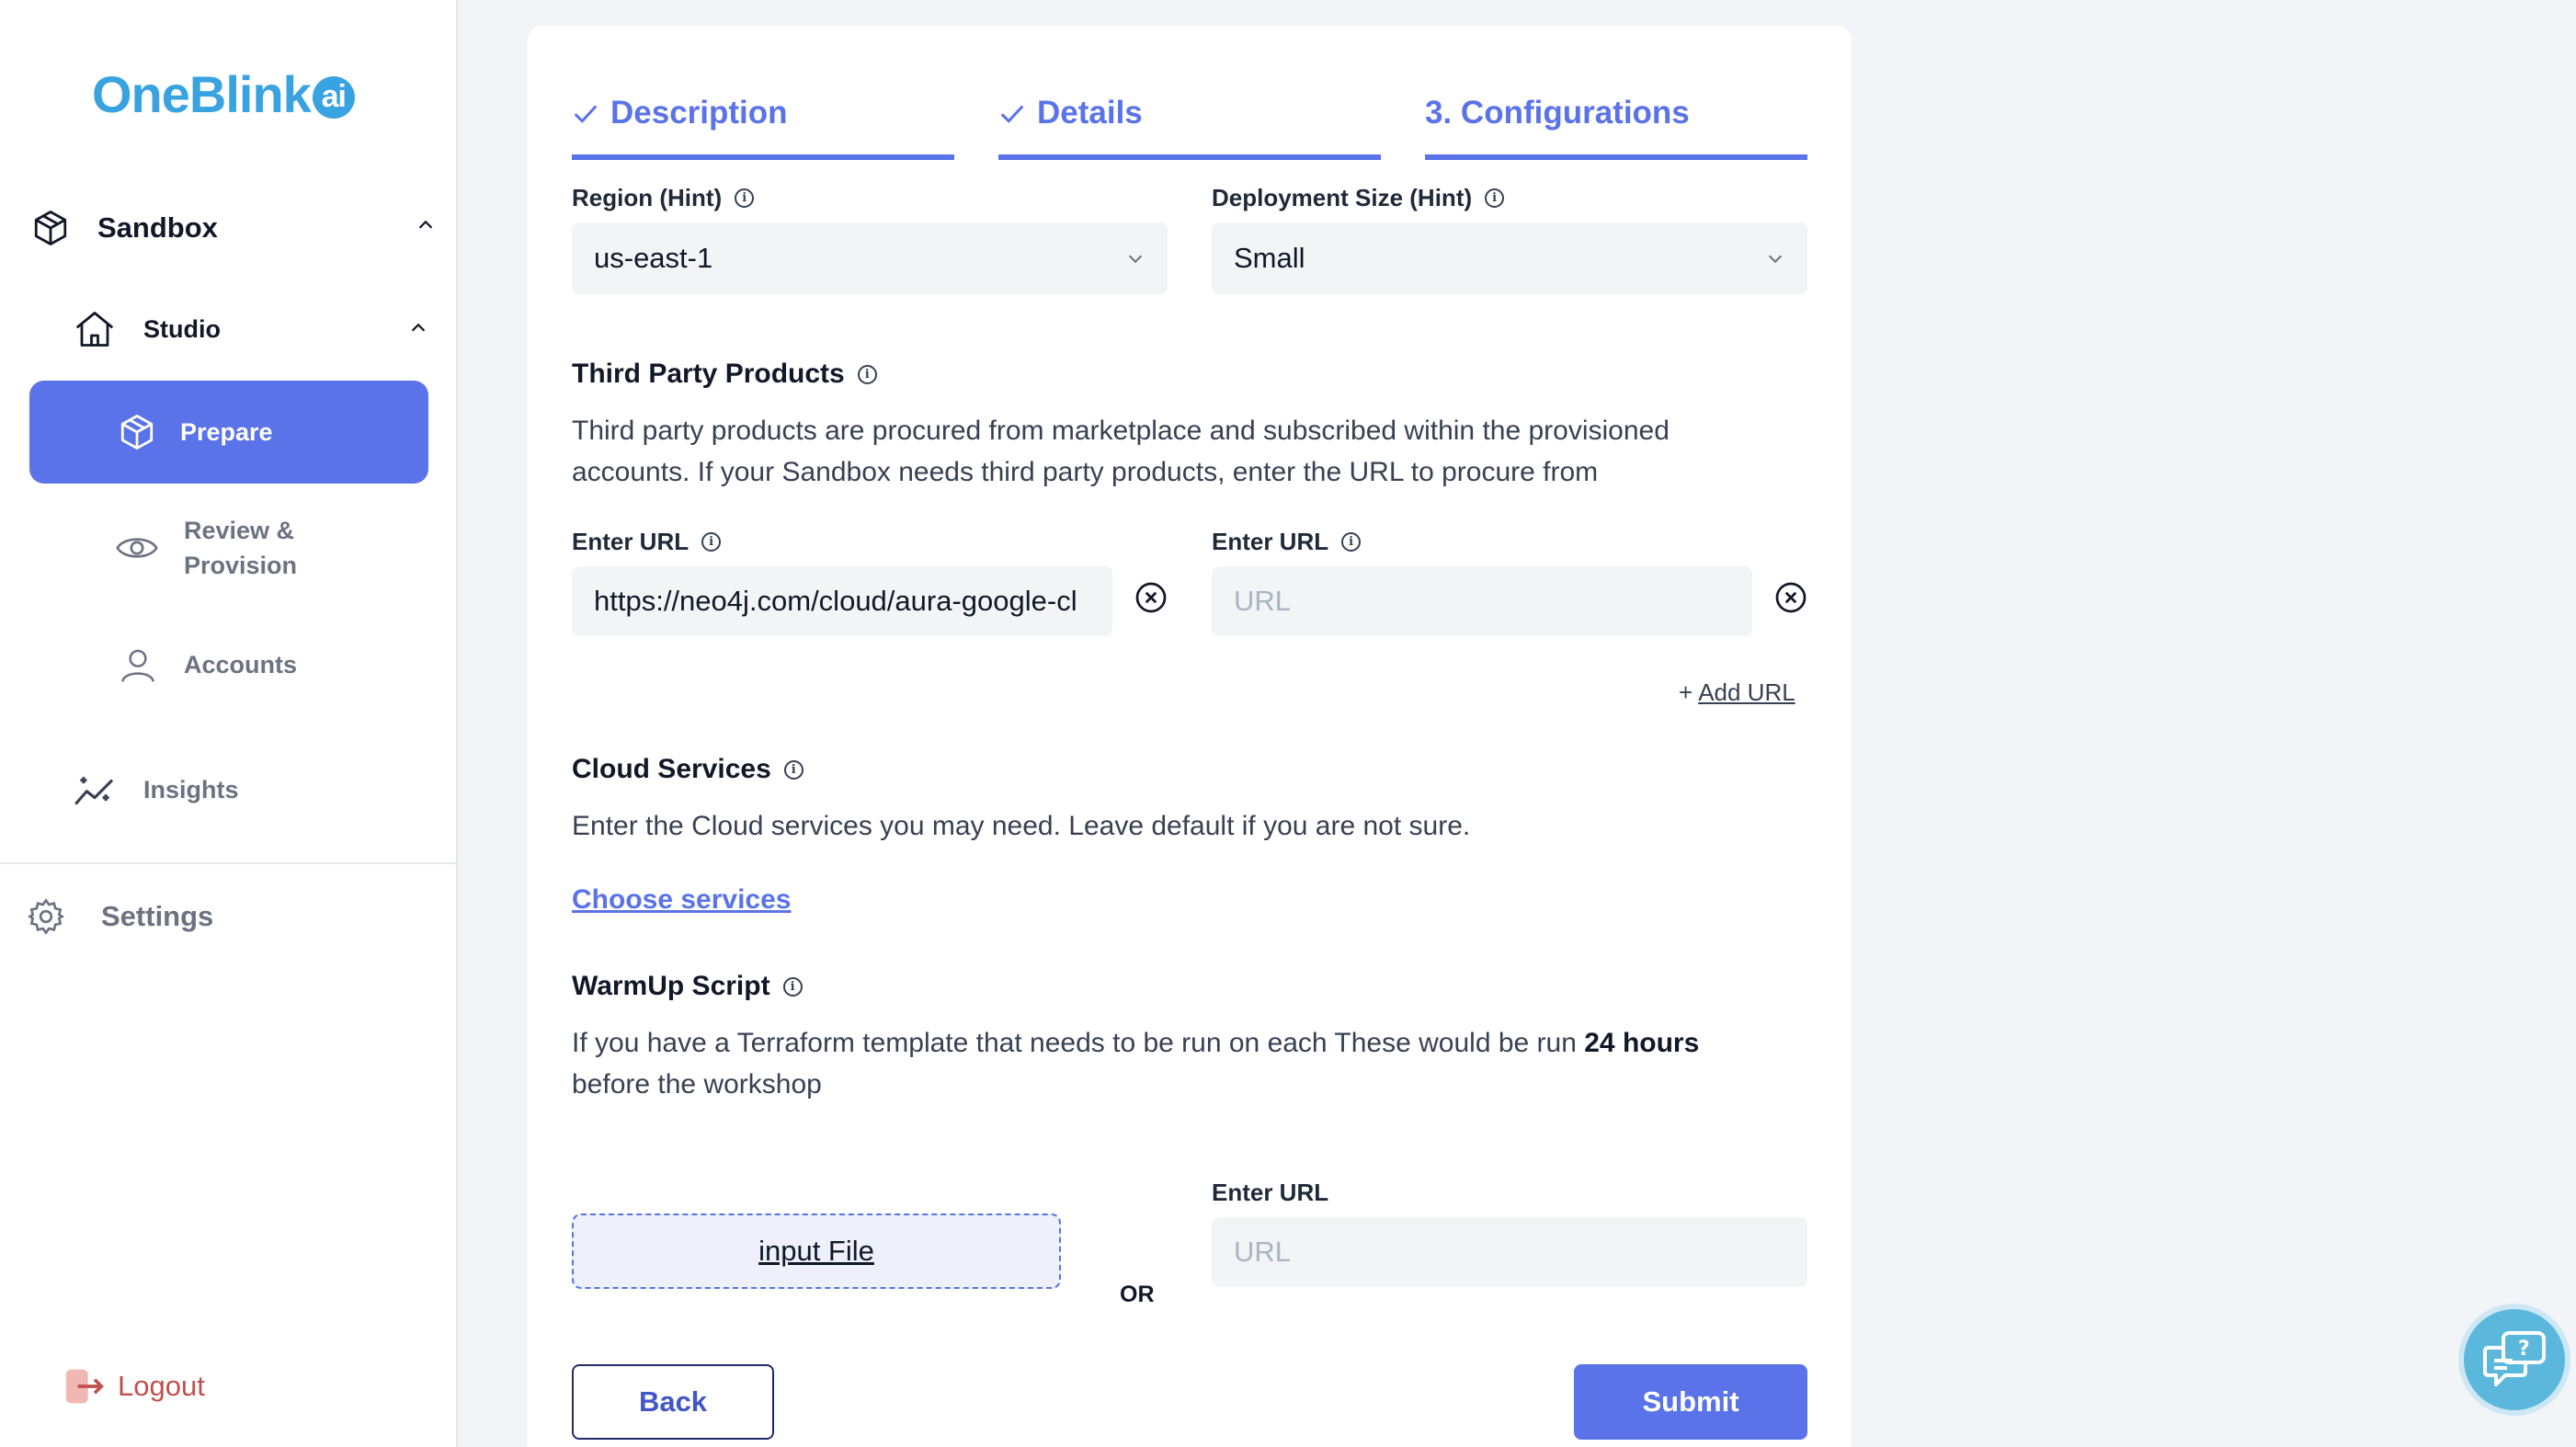 The image size is (2576, 1447). Describe the element at coordinates (137, 665) in the screenshot. I see `user-icon` at that location.